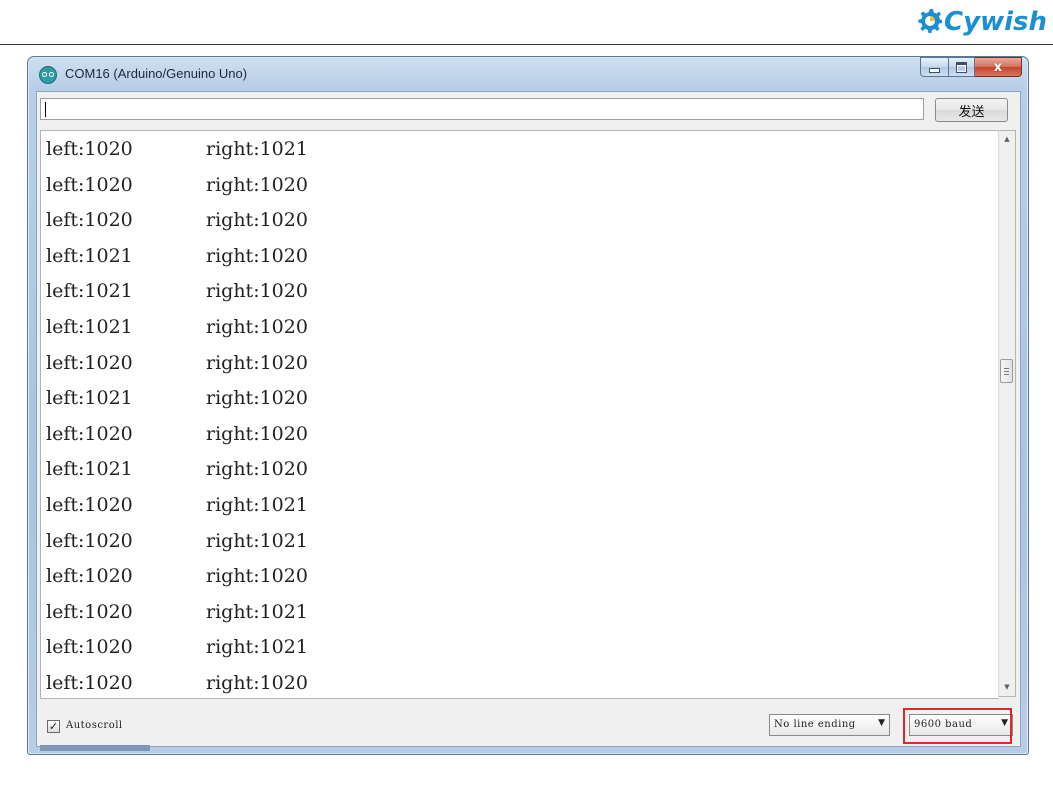 The height and width of the screenshot is (803, 1053). What do you see at coordinates (1007, 413) in the screenshot?
I see `vertical-scrollbar: ▲ ▼` at bounding box center [1007, 413].